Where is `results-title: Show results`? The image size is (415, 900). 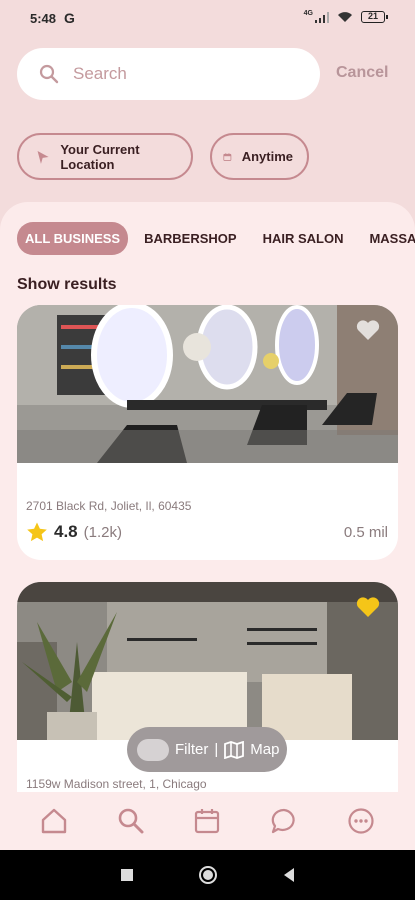
results-title: Show results is located at coordinates (67, 284).